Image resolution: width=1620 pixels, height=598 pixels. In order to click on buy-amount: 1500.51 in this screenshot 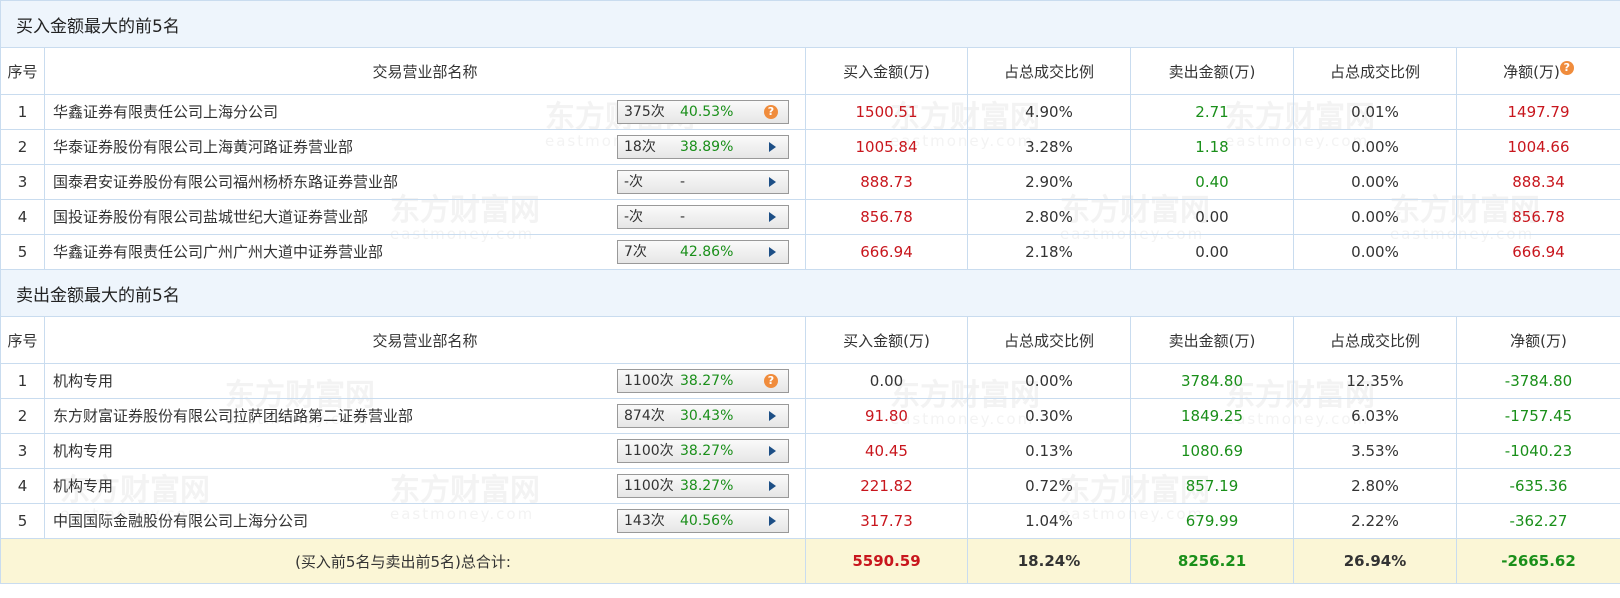, I will do `click(886, 112)`.